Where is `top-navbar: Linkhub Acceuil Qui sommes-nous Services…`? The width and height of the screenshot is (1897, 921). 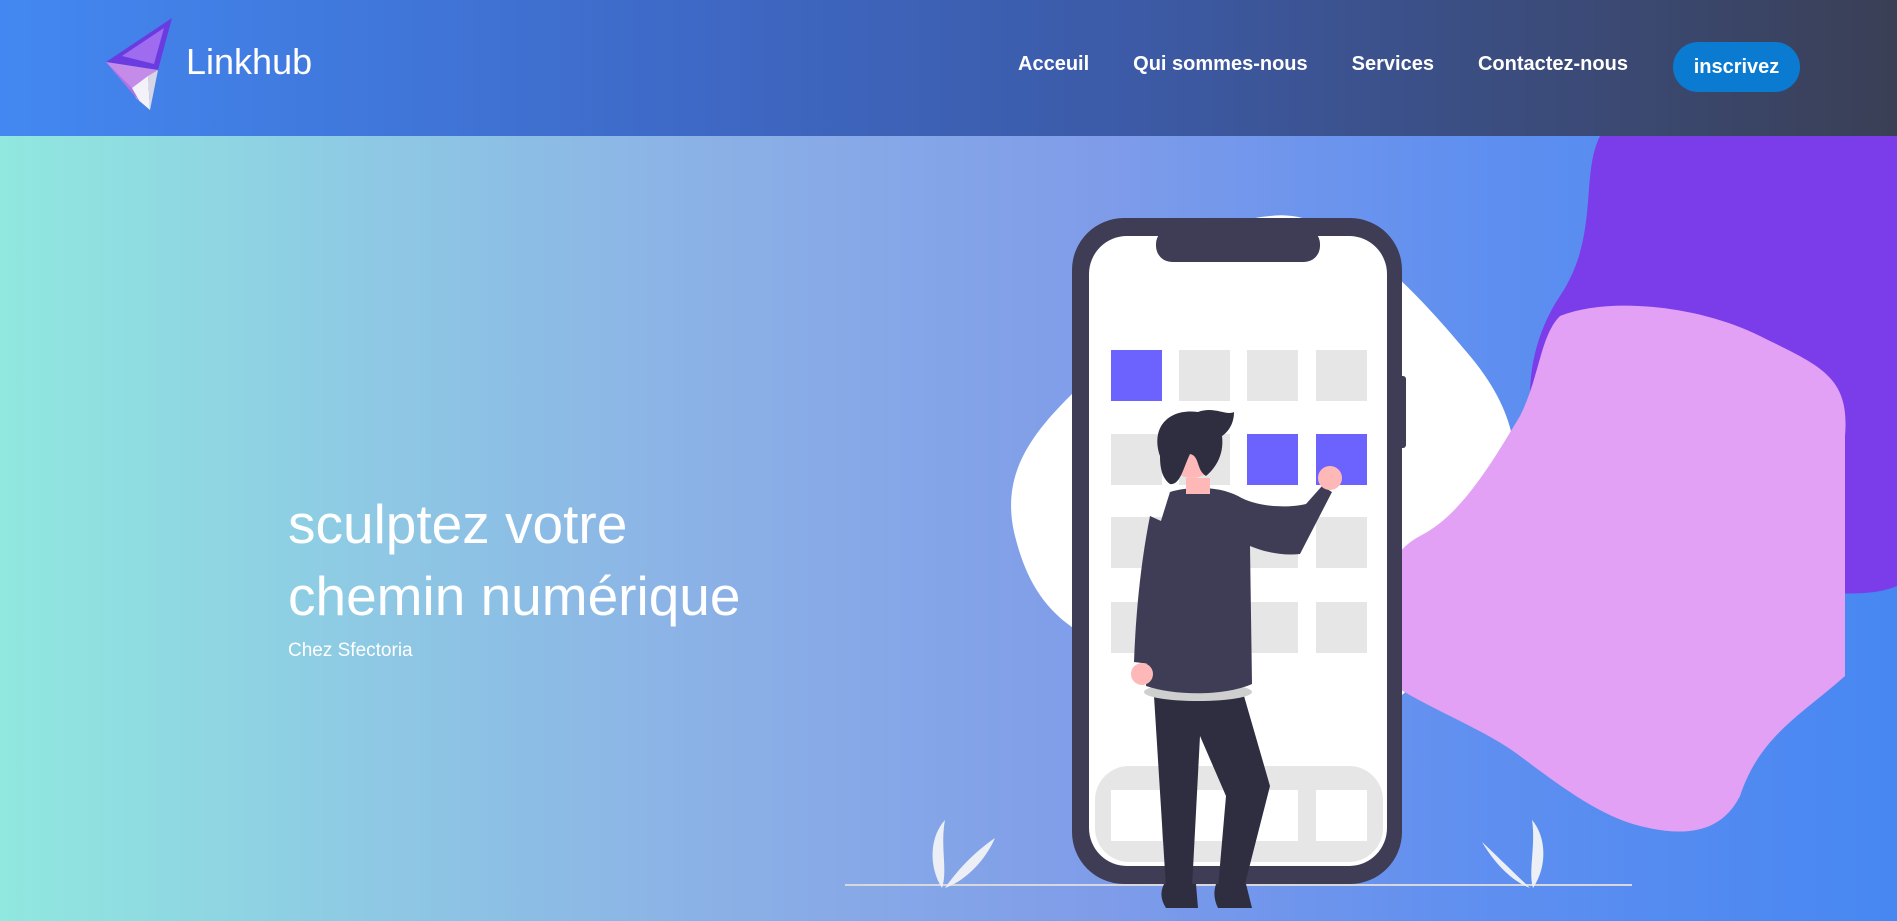 top-navbar: Linkhub Acceuil Qui sommes-nous Services… is located at coordinates (948, 68).